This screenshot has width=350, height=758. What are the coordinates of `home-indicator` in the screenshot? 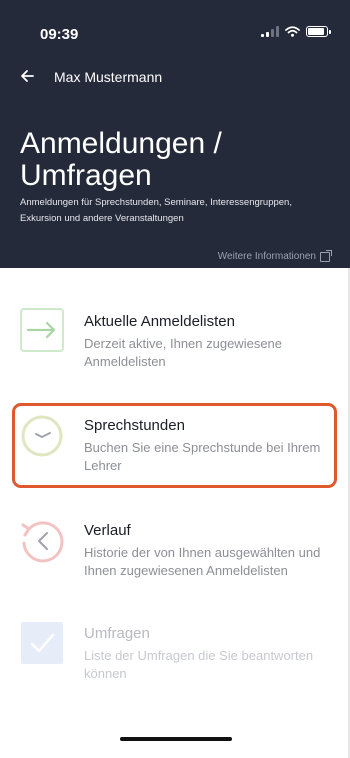 It's located at (176, 739).